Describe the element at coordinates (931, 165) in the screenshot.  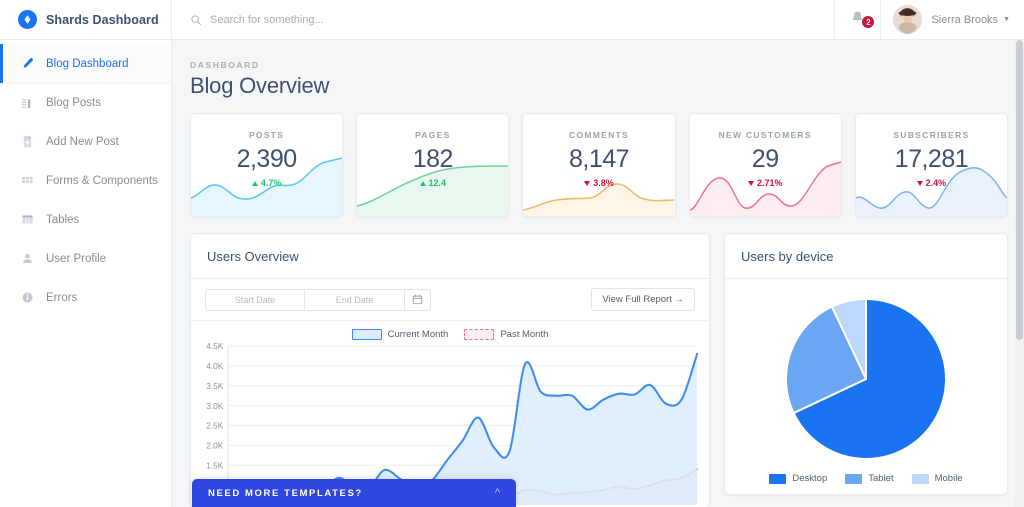
I see `stat-card-subscribers: Subscribers 17,281 2.4%` at that location.